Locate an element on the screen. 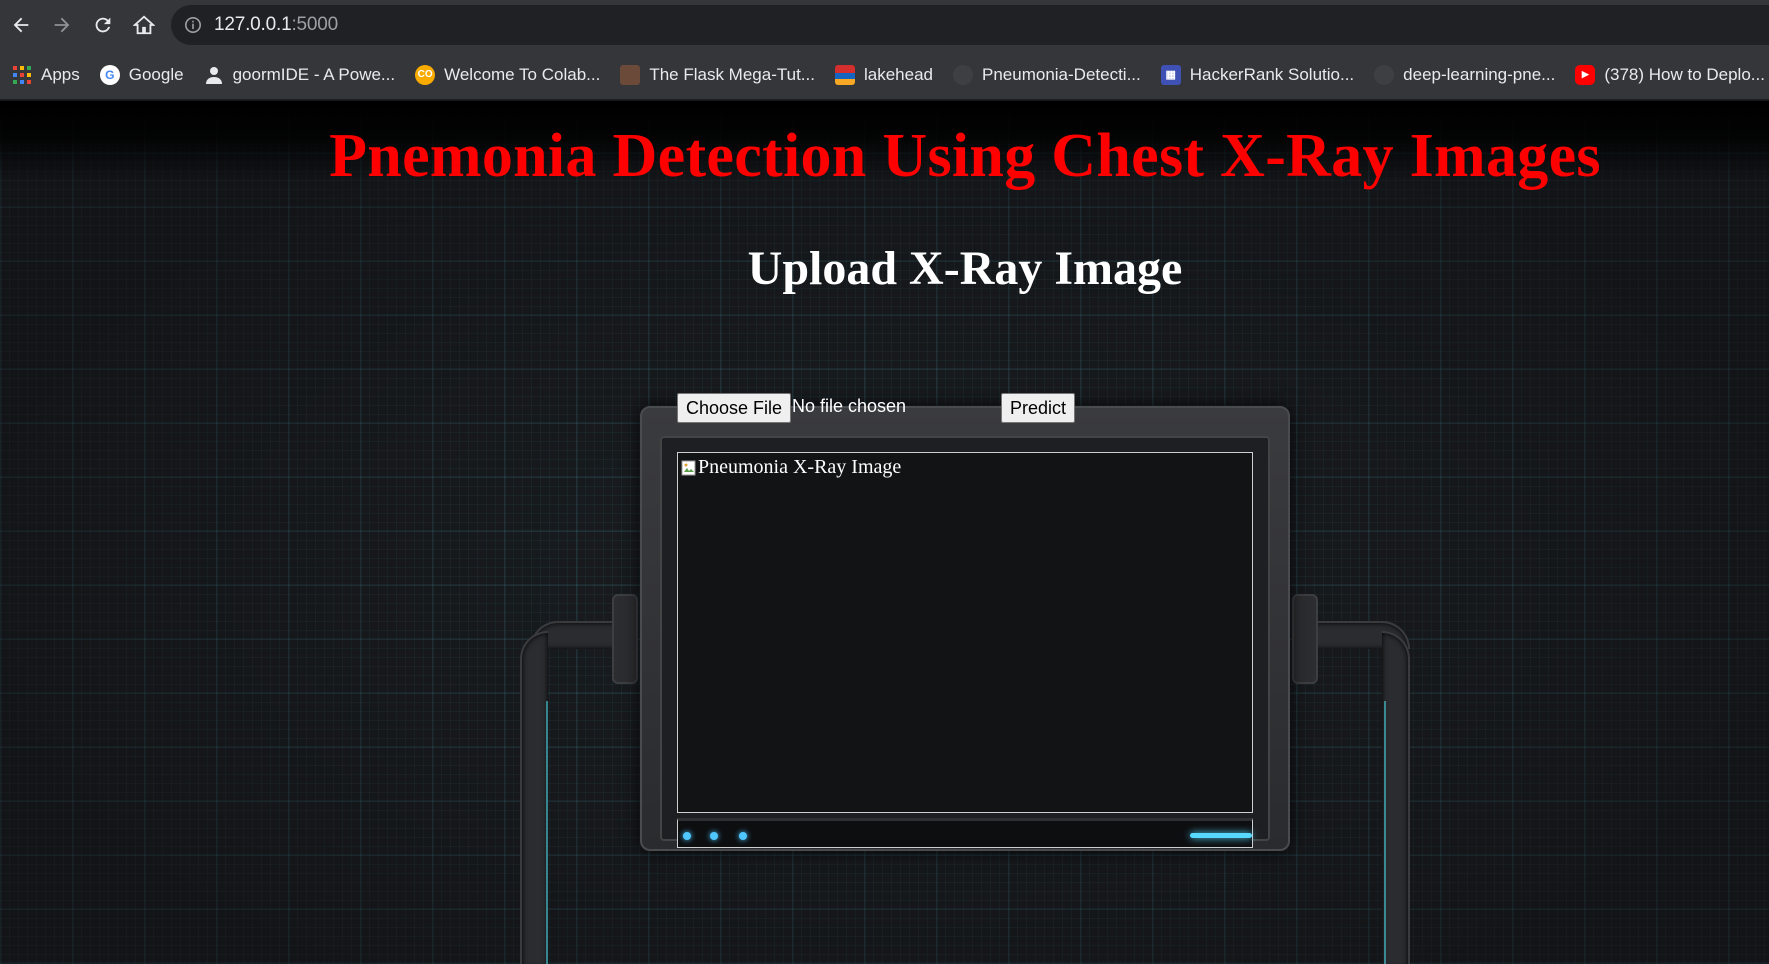 The width and height of the screenshot is (1769, 964). broken-image-icon is located at coordinates (688, 467).